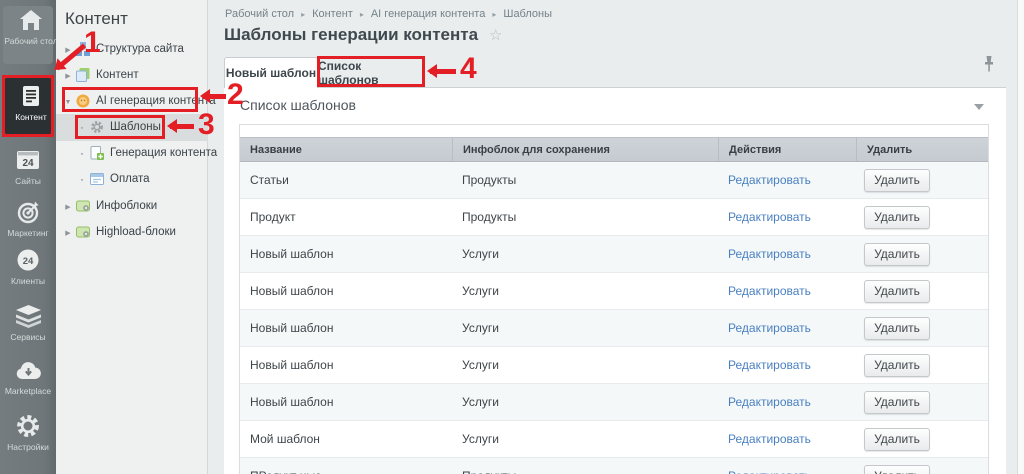 The width and height of the screenshot is (1024, 474). I want to click on column-header-delete: Удалить, so click(921, 149).